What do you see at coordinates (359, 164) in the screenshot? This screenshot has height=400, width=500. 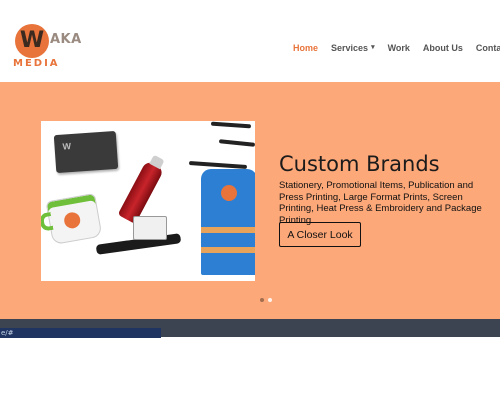 I see `hero-title: Custom Brands` at bounding box center [359, 164].